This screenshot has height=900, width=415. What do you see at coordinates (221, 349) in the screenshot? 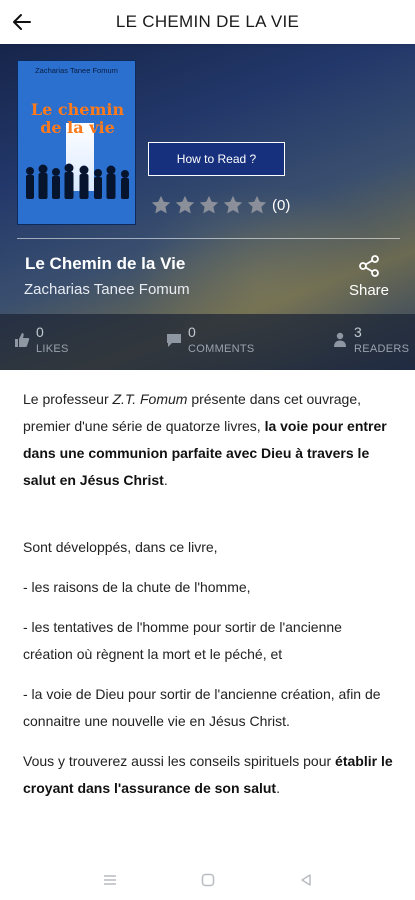
I see `comments-label: COMMENTS` at bounding box center [221, 349].